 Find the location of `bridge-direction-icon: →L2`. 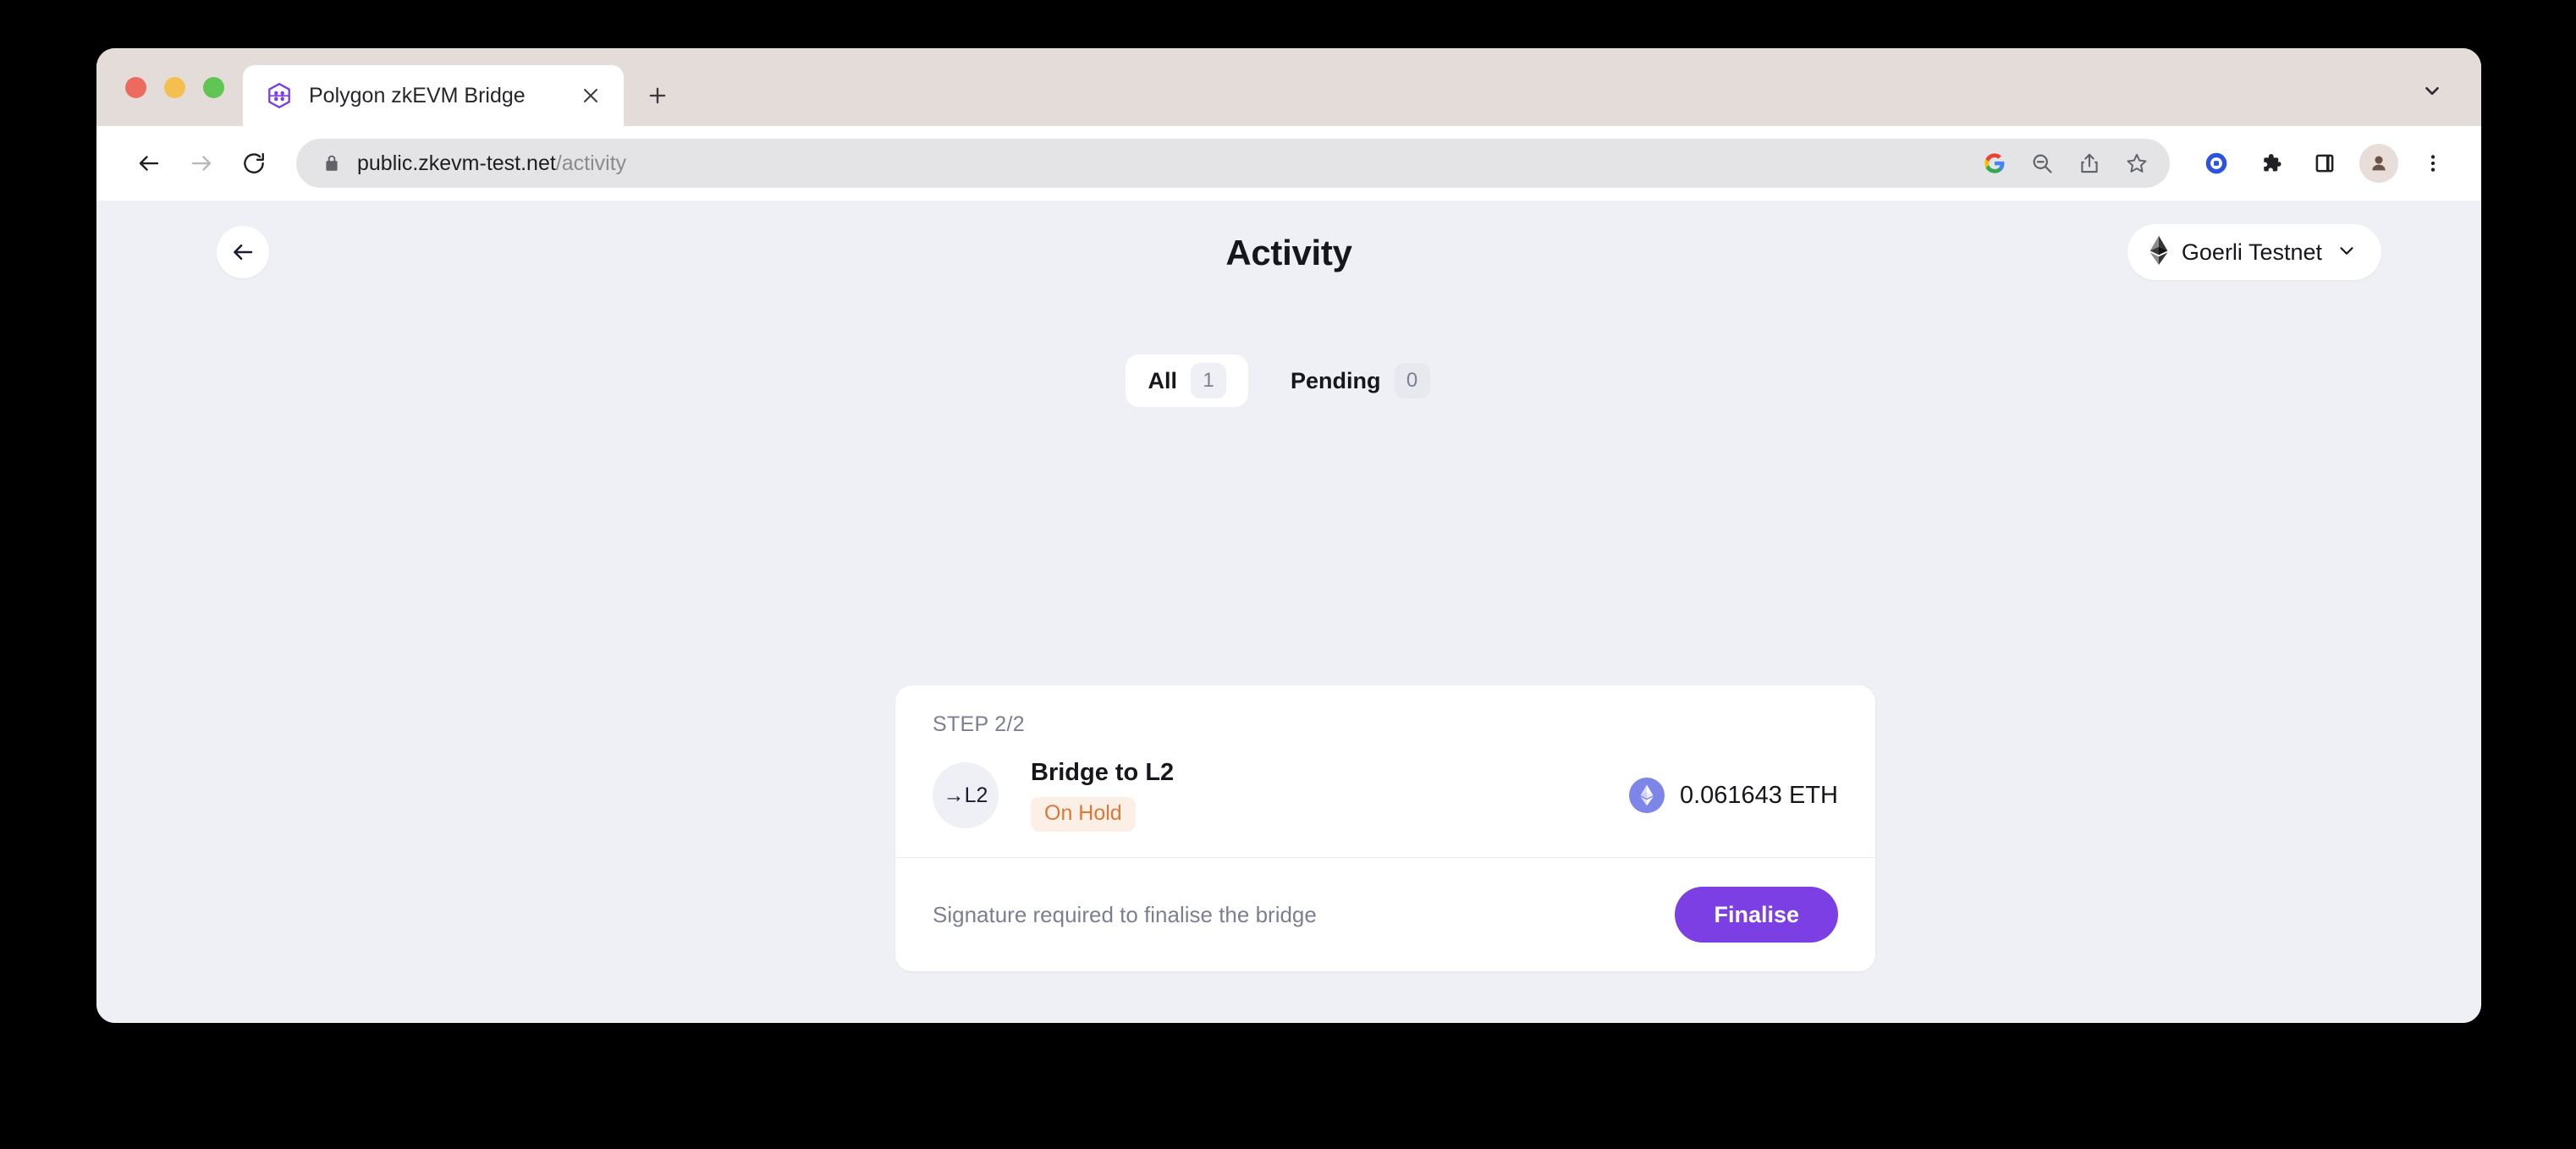

bridge-direction-icon: →L2 is located at coordinates (966, 795).